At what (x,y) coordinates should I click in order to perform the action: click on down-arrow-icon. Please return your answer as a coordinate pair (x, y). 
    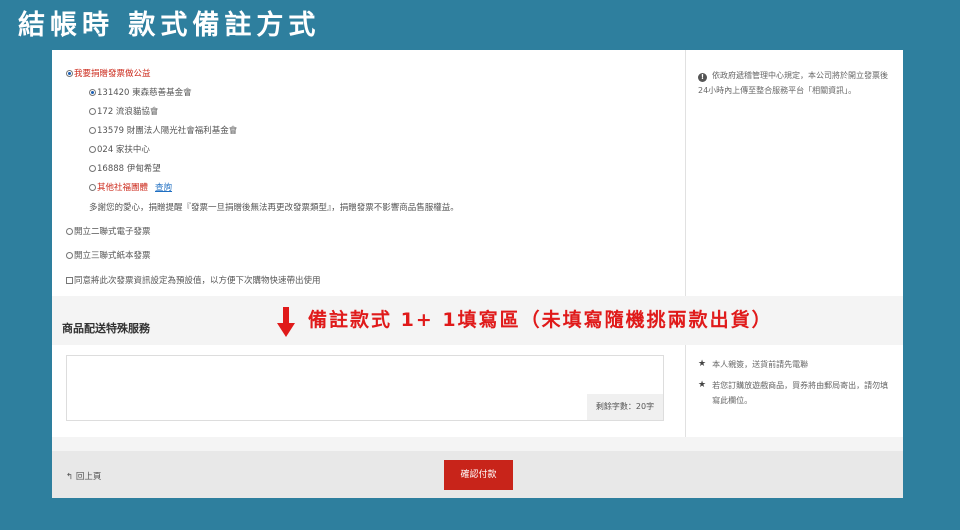
    Looking at the image, I should click on (286, 322).